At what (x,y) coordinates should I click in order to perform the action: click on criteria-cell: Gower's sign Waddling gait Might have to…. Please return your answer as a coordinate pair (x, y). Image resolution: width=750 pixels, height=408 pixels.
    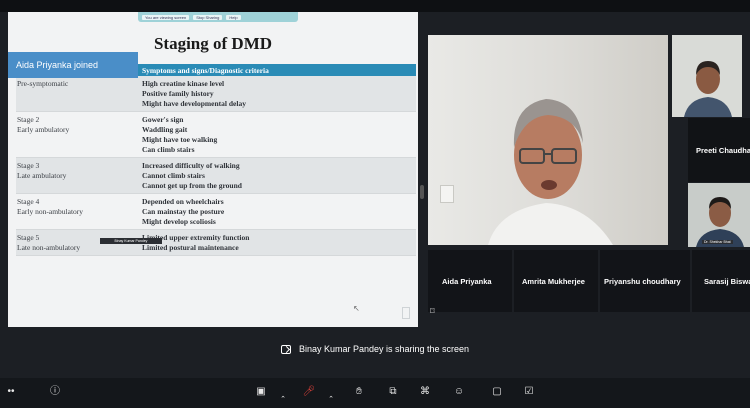
    Looking at the image, I should click on (277, 134).